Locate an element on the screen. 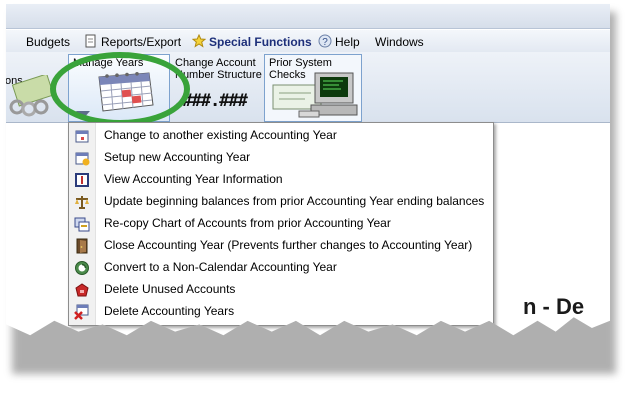  document-icon is located at coordinates (91, 41).